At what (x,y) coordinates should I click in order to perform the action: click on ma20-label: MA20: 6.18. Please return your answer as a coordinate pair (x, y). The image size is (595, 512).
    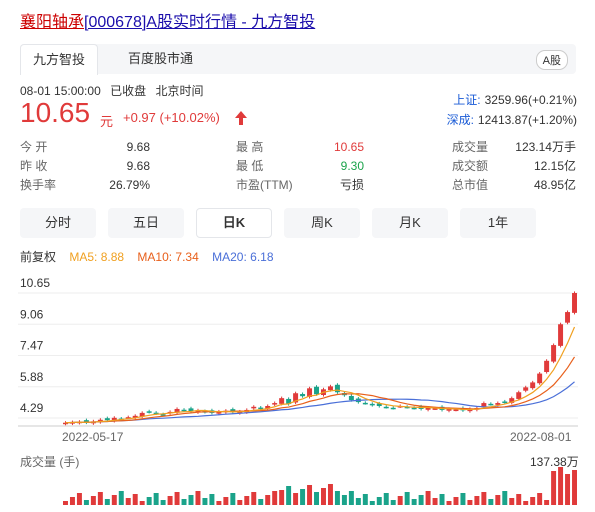
    Looking at the image, I should click on (243, 257).